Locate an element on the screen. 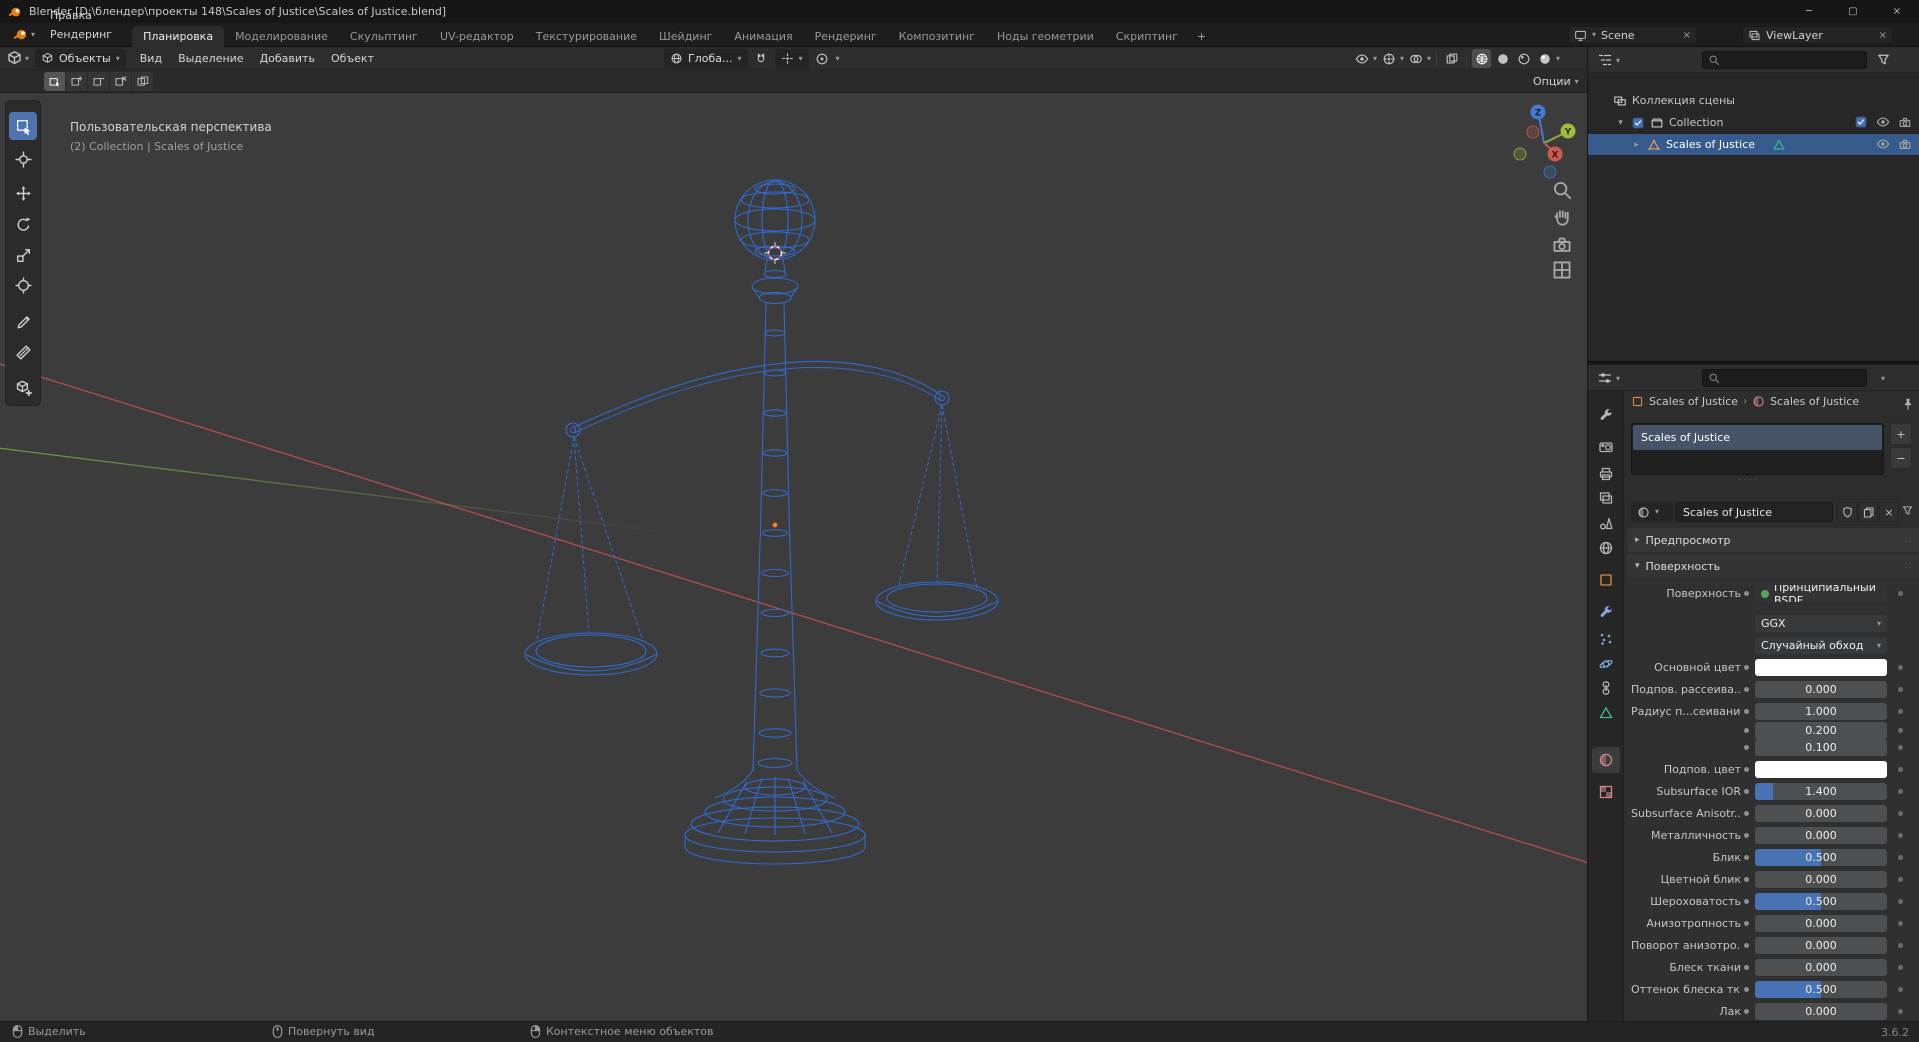 This screenshot has width=1919, height=1042. value-field: 0.100 is located at coordinates (1821, 747).